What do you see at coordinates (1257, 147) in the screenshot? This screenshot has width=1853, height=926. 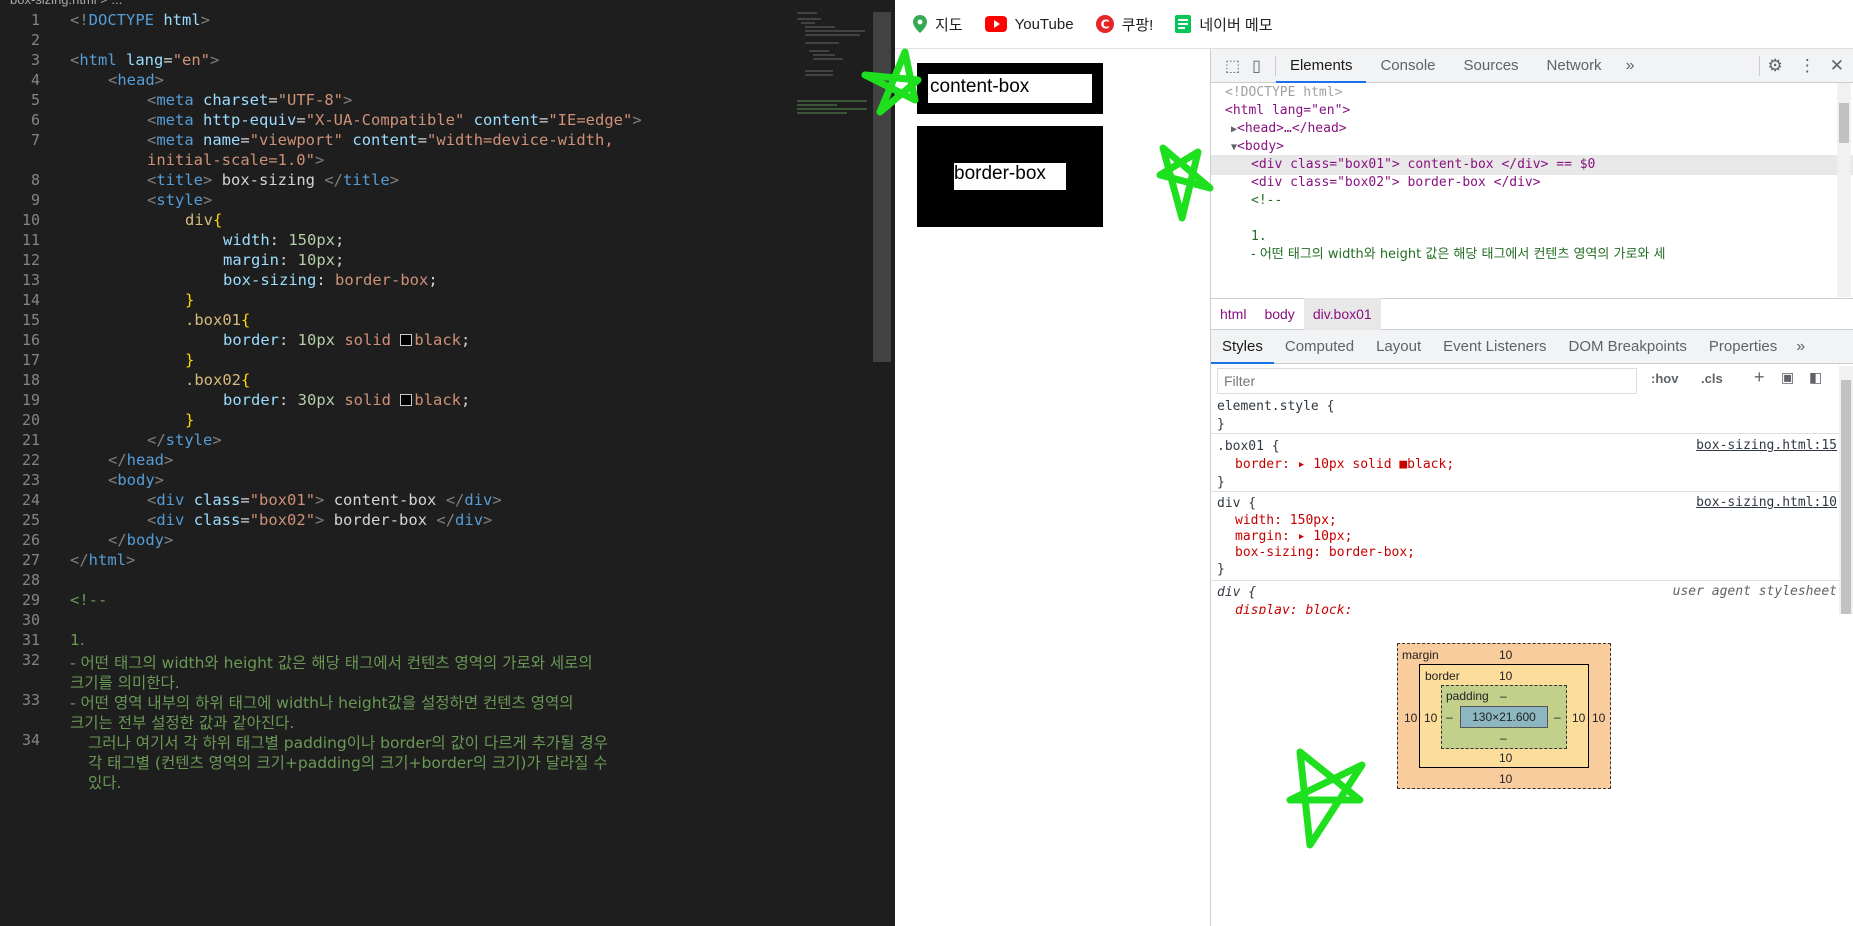 I see `dom-node: ▼<body>` at bounding box center [1257, 147].